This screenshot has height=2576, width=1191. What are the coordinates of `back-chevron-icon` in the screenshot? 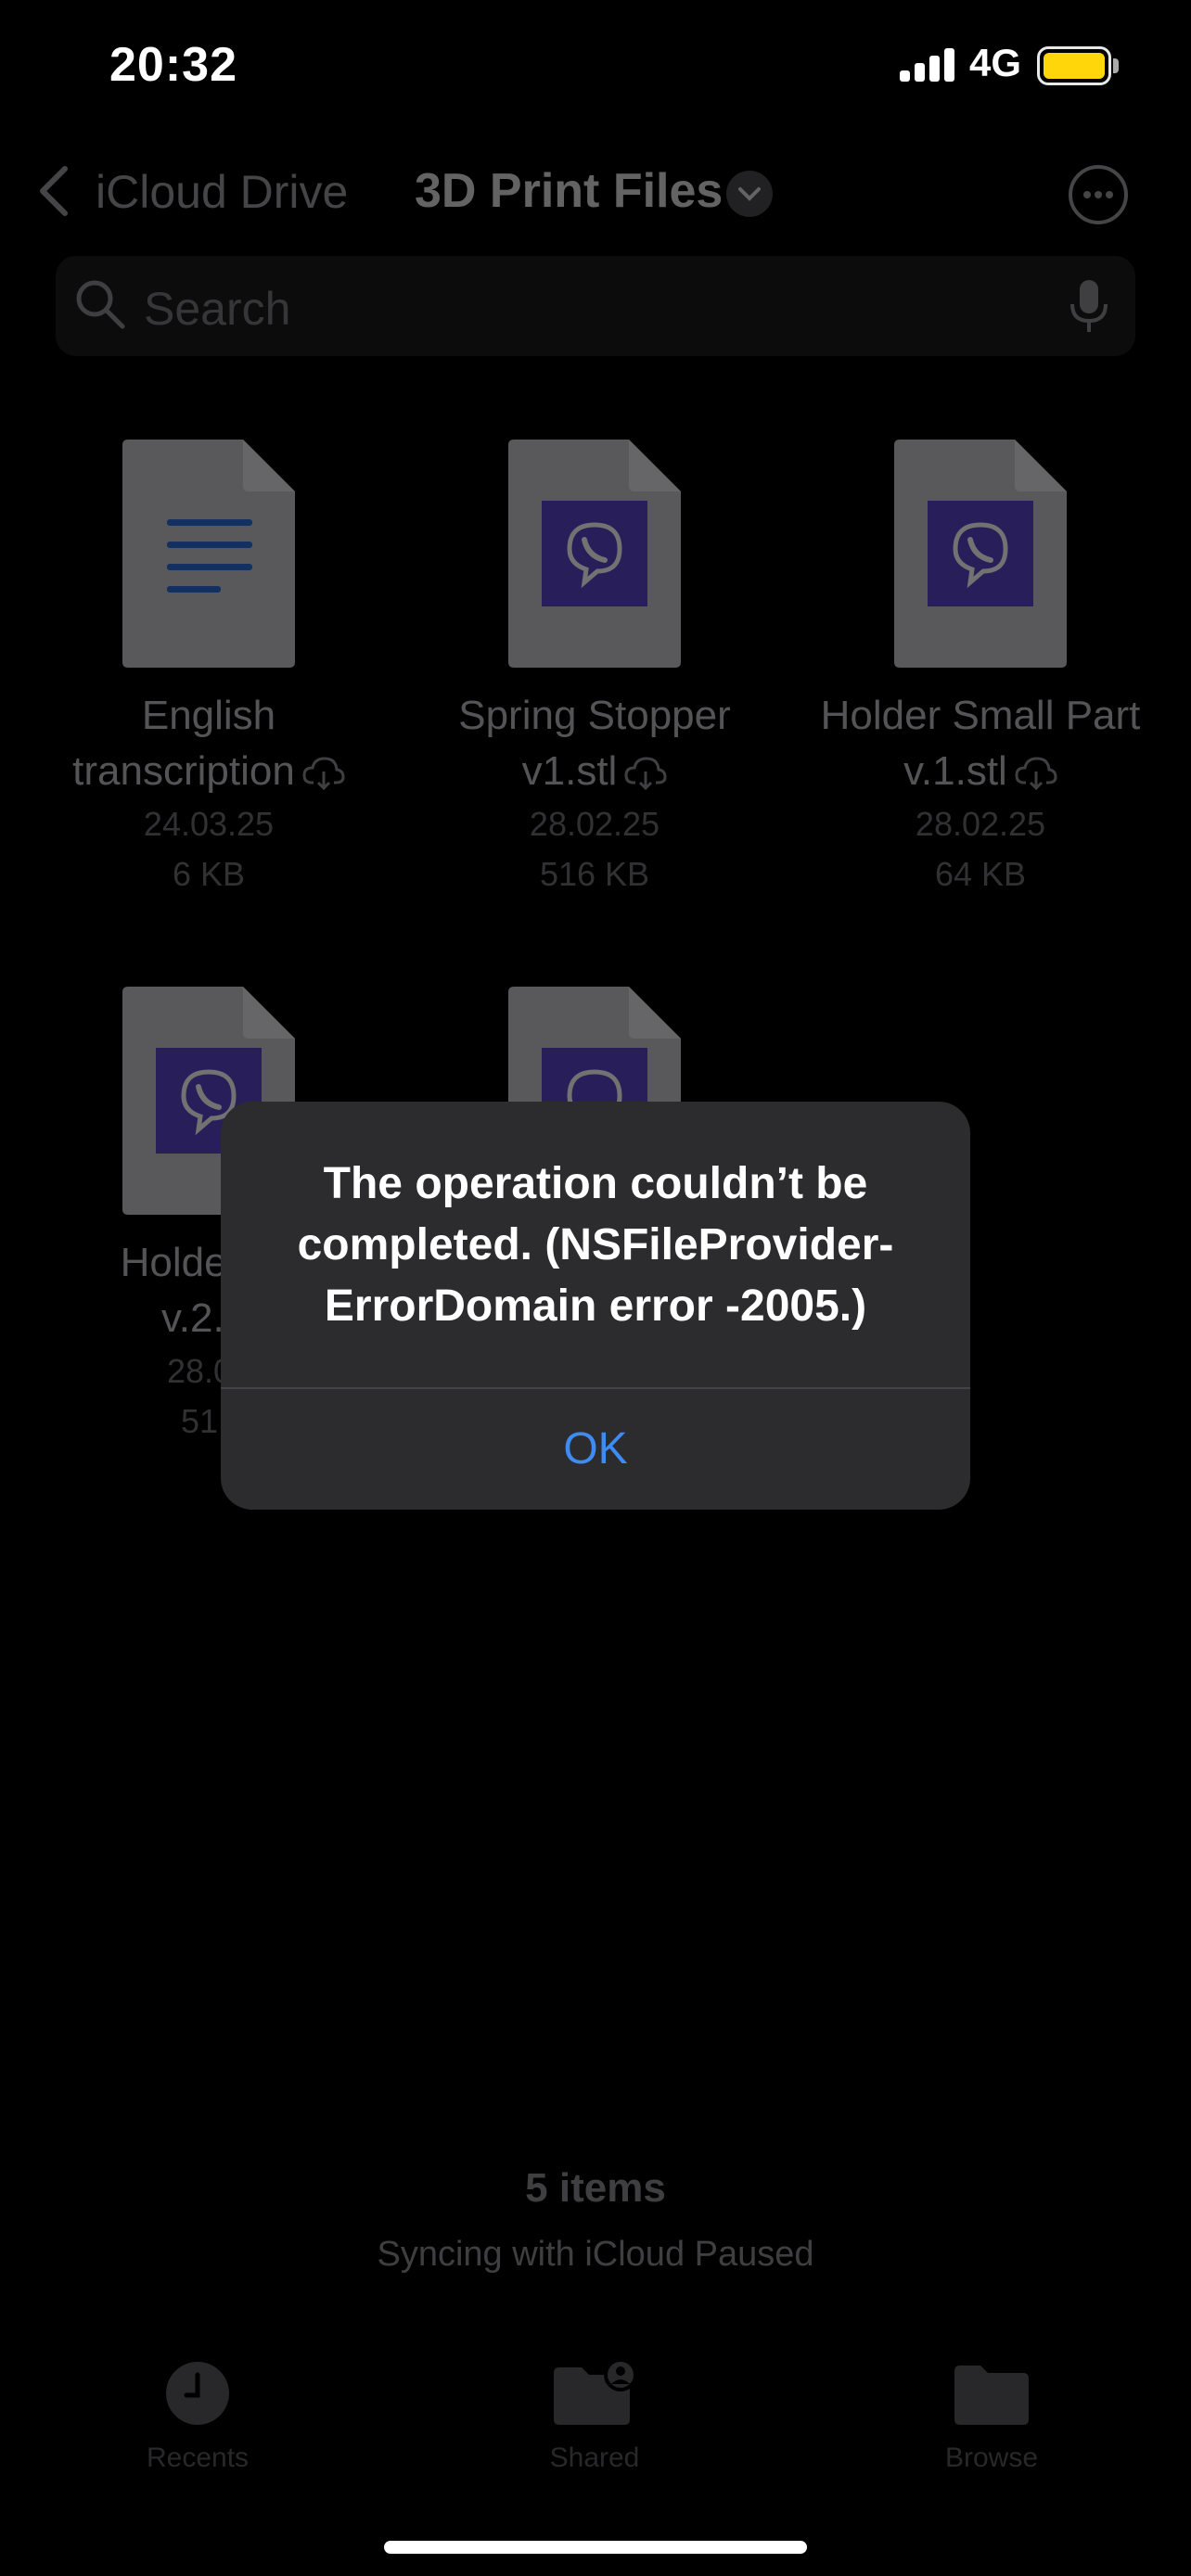 It's located at (53, 191).